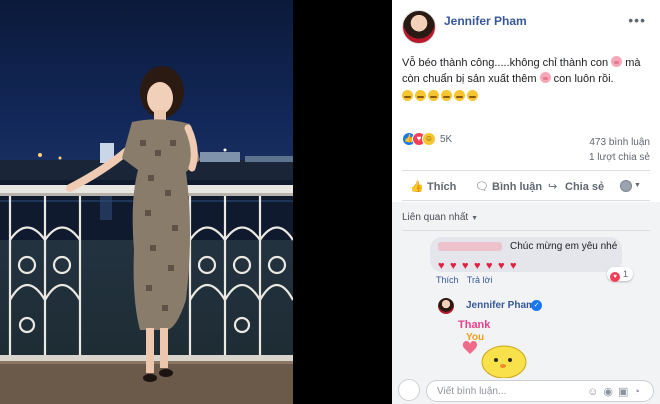 The image size is (660, 404). I want to click on like-button: 👍 Thích, so click(433, 187).